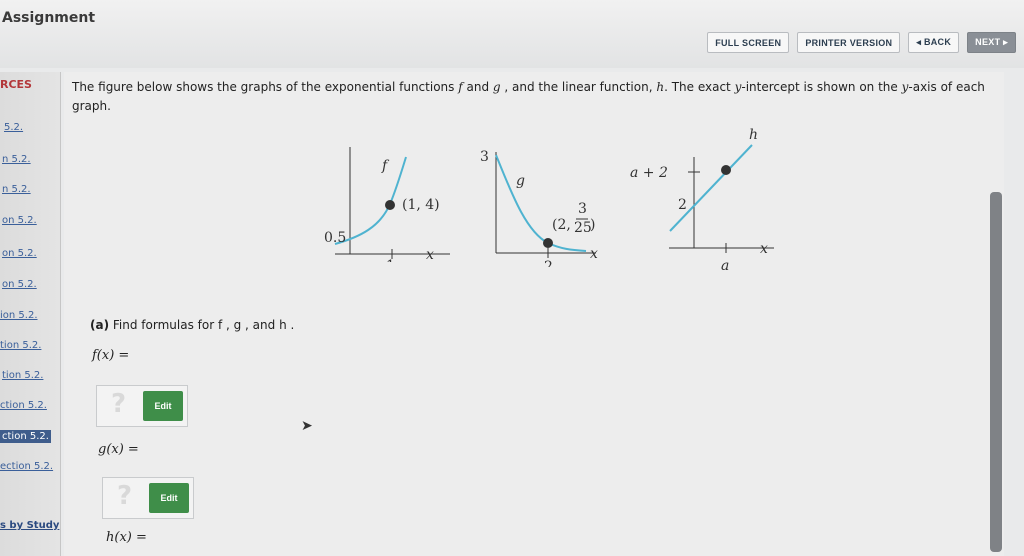  What do you see at coordinates (148, 498) in the screenshot?
I see `g-answer-box: ? Edit` at bounding box center [148, 498].